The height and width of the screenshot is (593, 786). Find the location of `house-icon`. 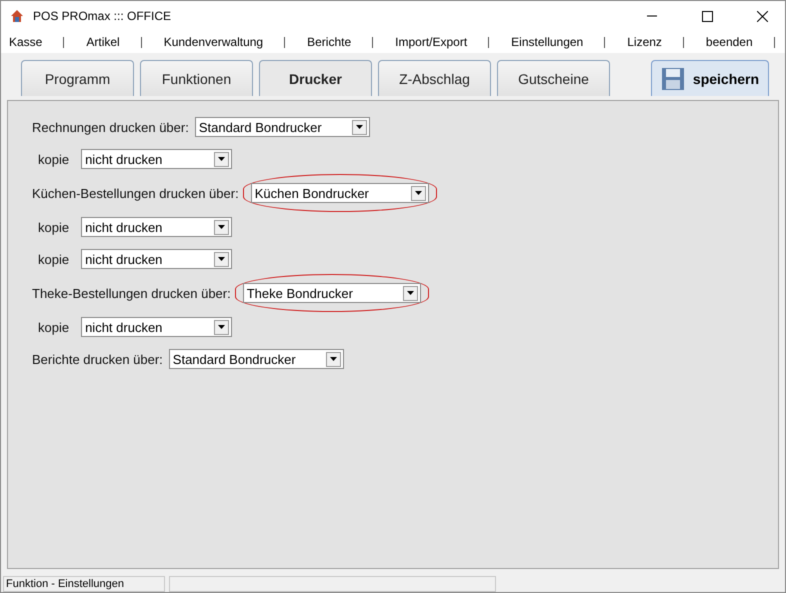

house-icon is located at coordinates (17, 16).